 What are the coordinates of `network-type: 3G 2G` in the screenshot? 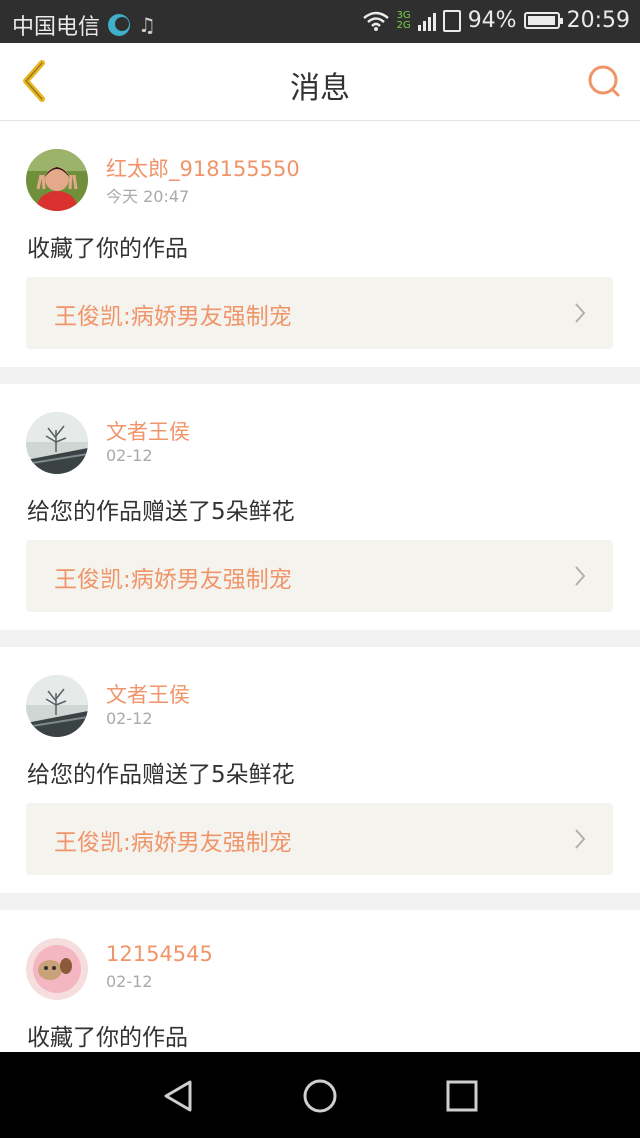 It's located at (403, 20).